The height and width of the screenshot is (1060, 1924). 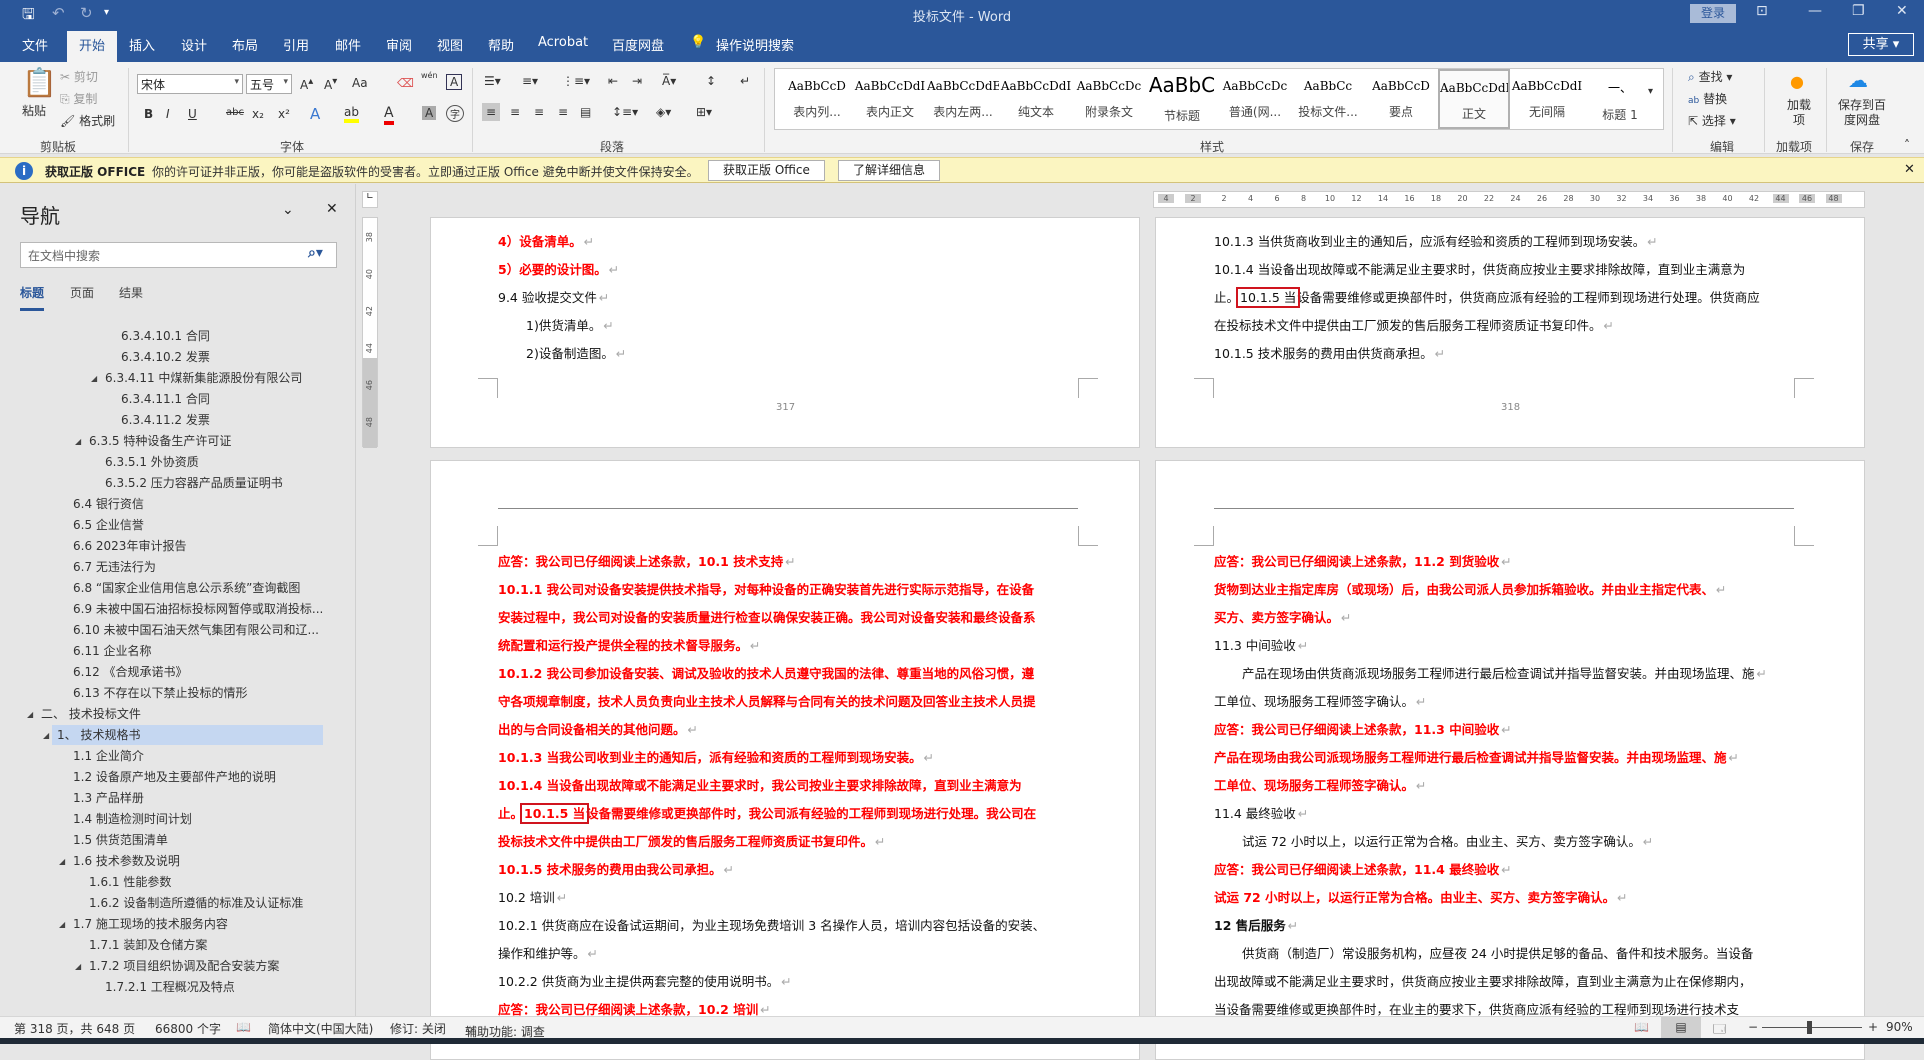 What do you see at coordinates (669, 81) in the screenshot?
I see `chinese-layout-icon: A̅▾` at bounding box center [669, 81].